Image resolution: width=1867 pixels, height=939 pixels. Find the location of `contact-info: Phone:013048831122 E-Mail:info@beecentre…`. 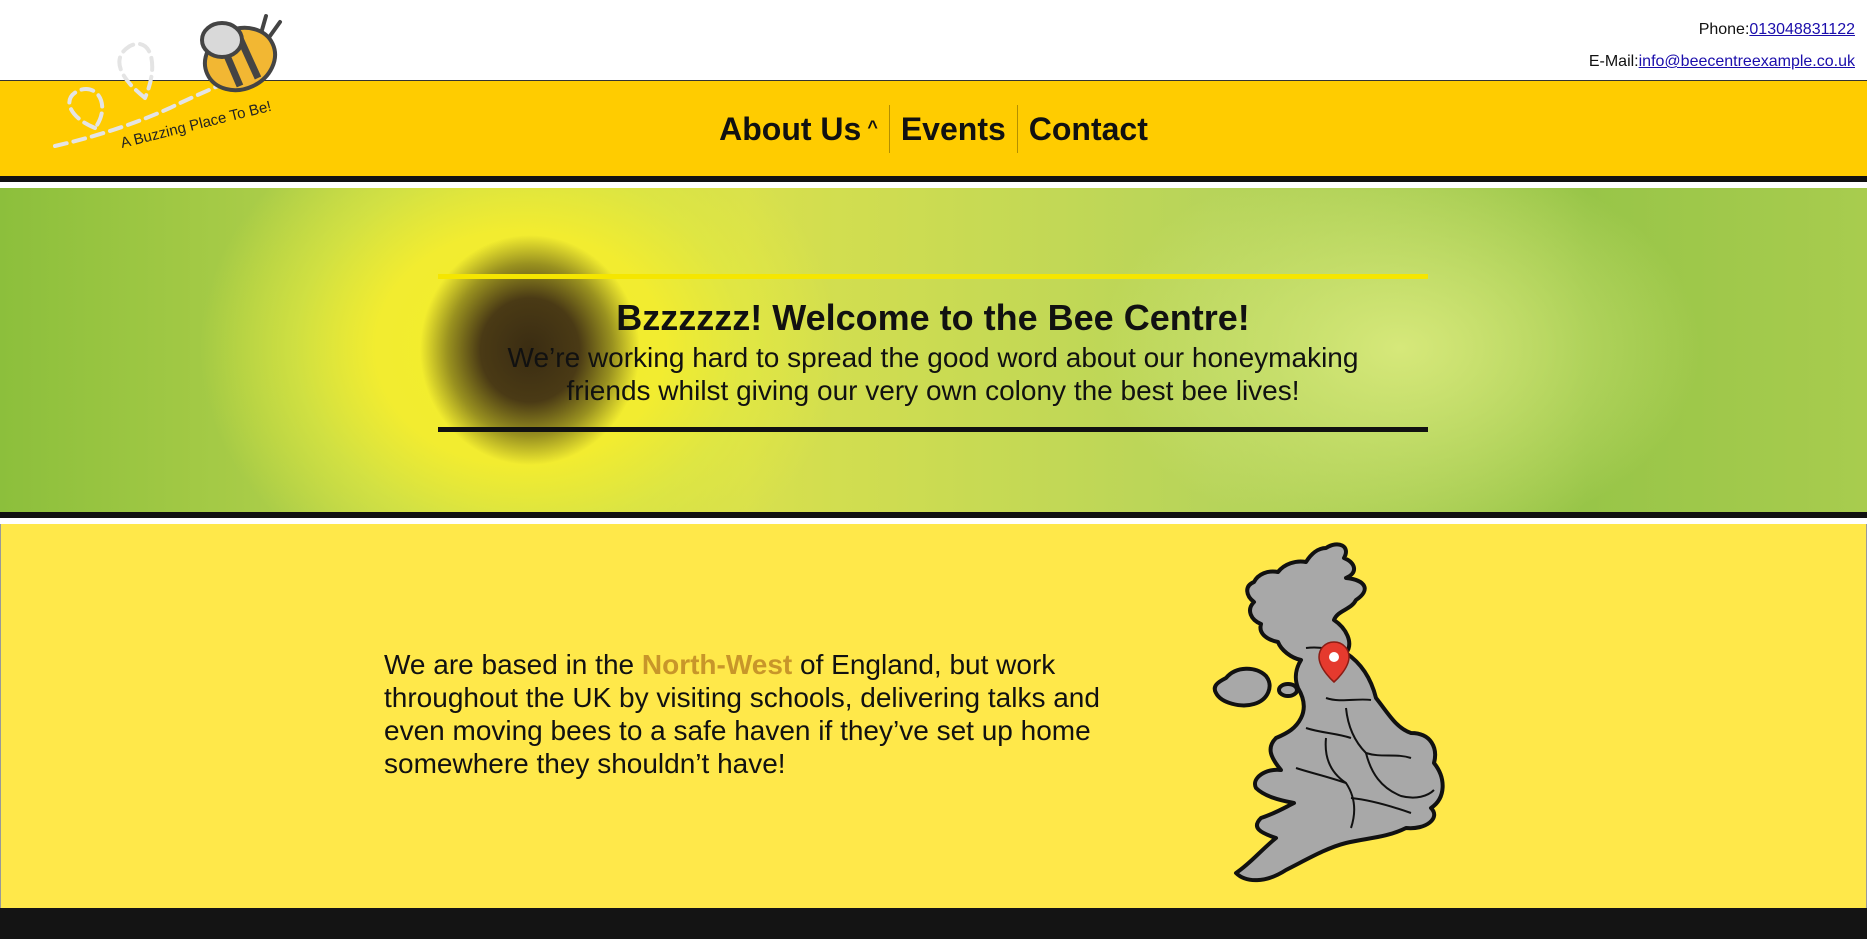

contact-info: Phone:013048831122 E-Mail:info@beecentre… is located at coordinates (1722, 46).